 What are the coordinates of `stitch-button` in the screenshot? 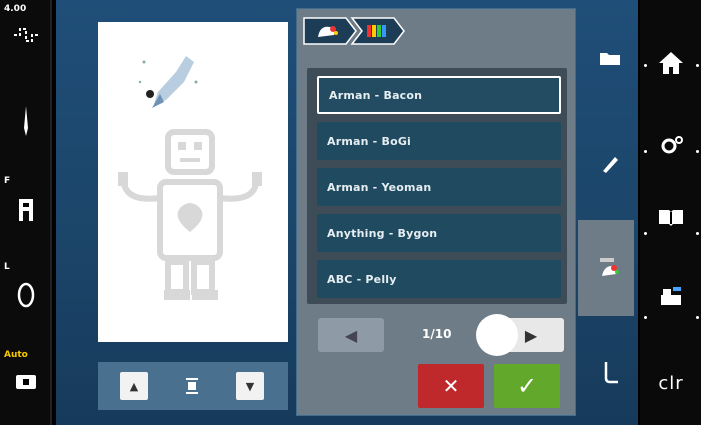 It's located at (610, 372).